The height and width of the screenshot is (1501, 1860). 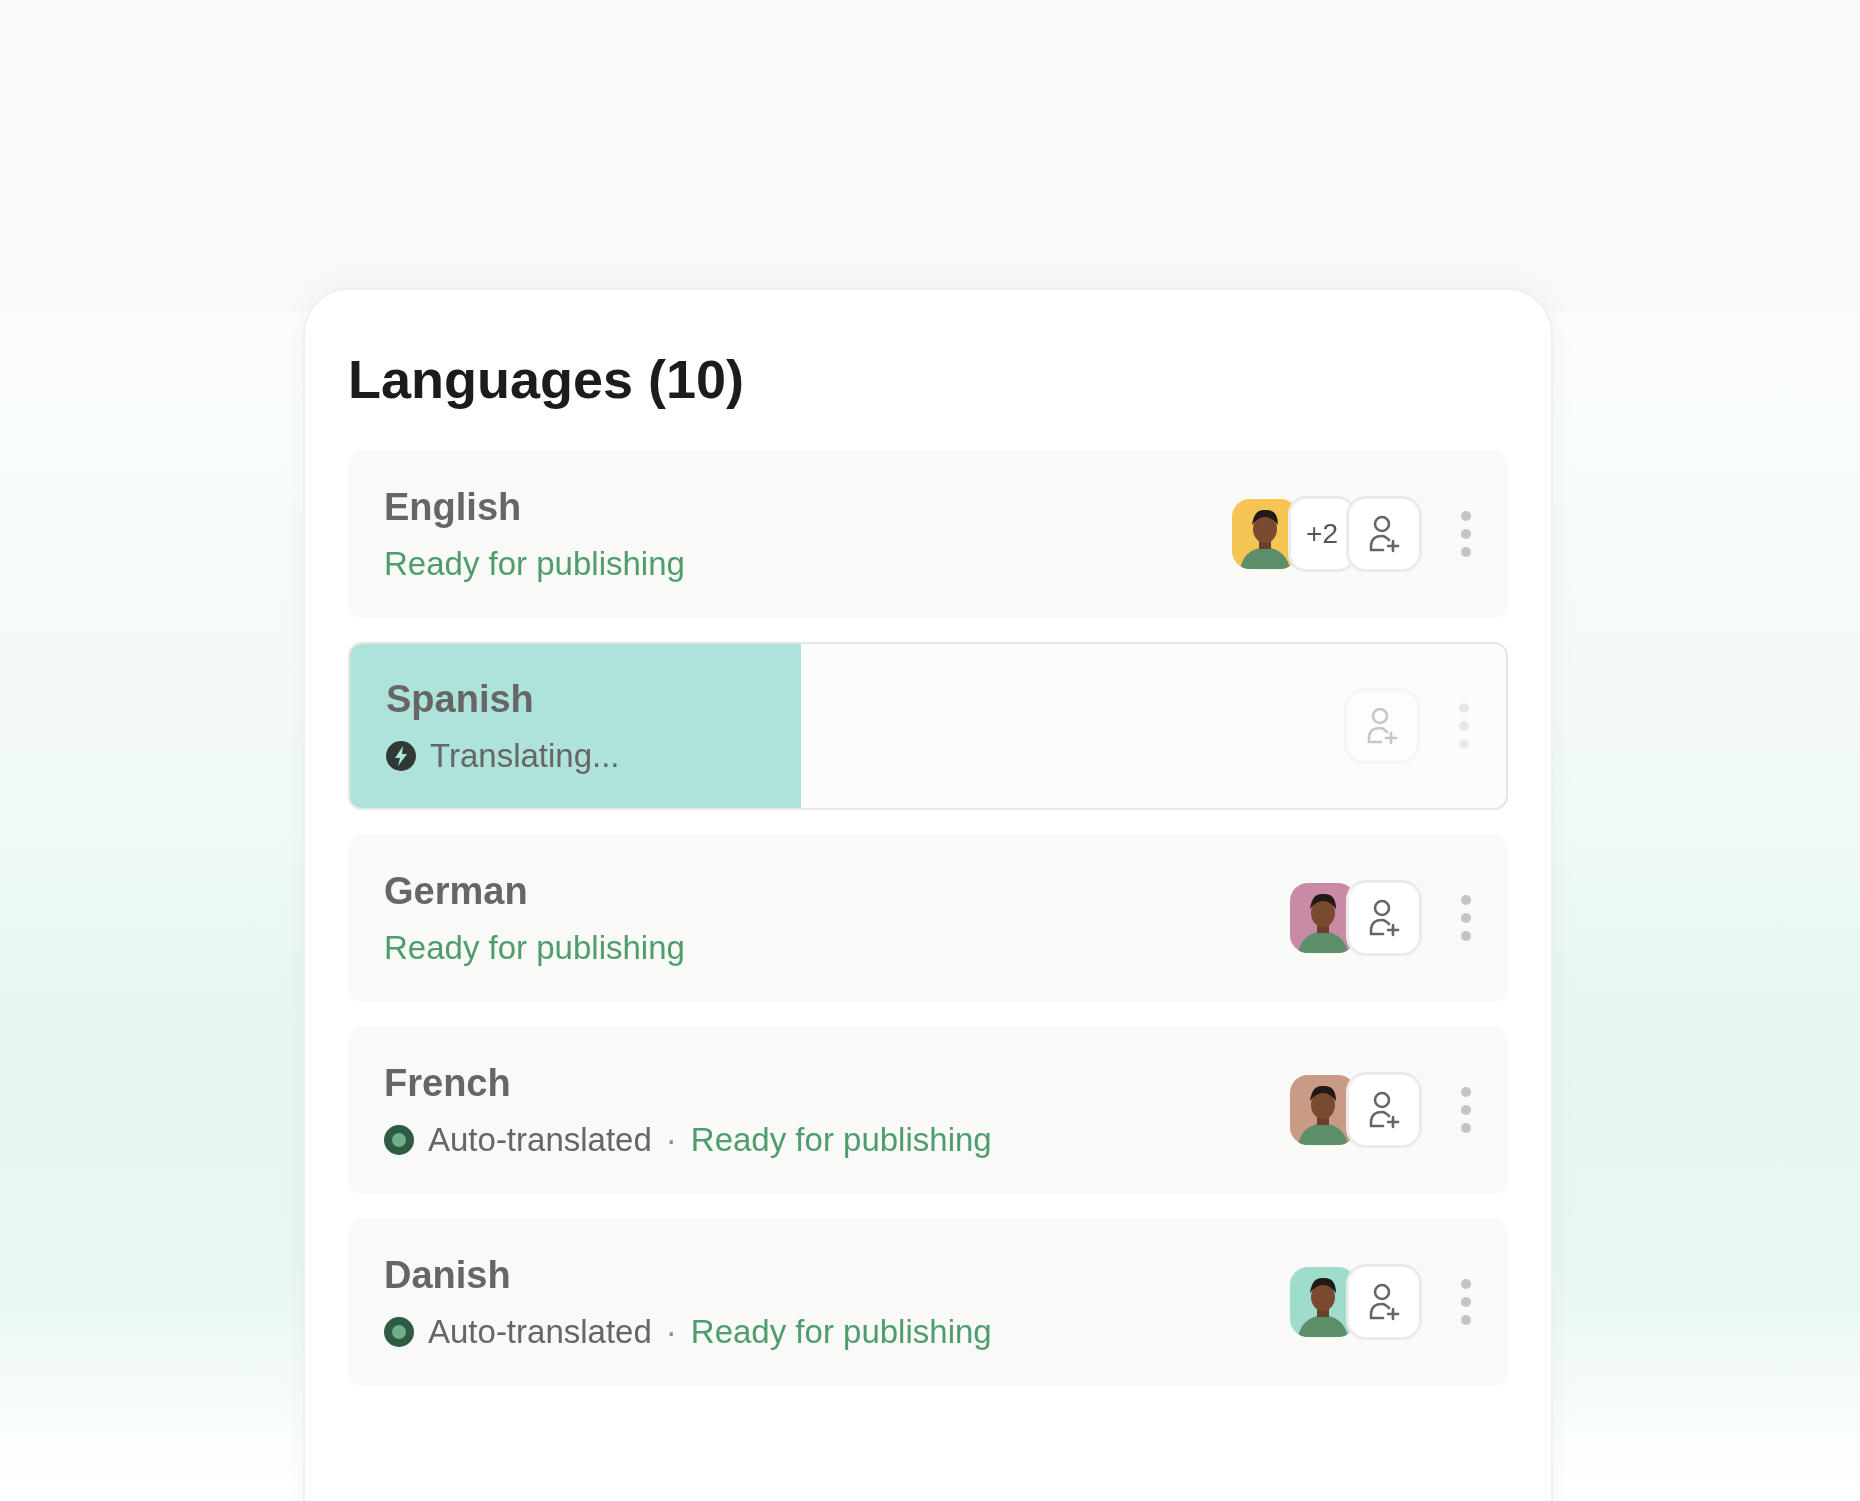 I want to click on language-name: German, so click(x=456, y=891).